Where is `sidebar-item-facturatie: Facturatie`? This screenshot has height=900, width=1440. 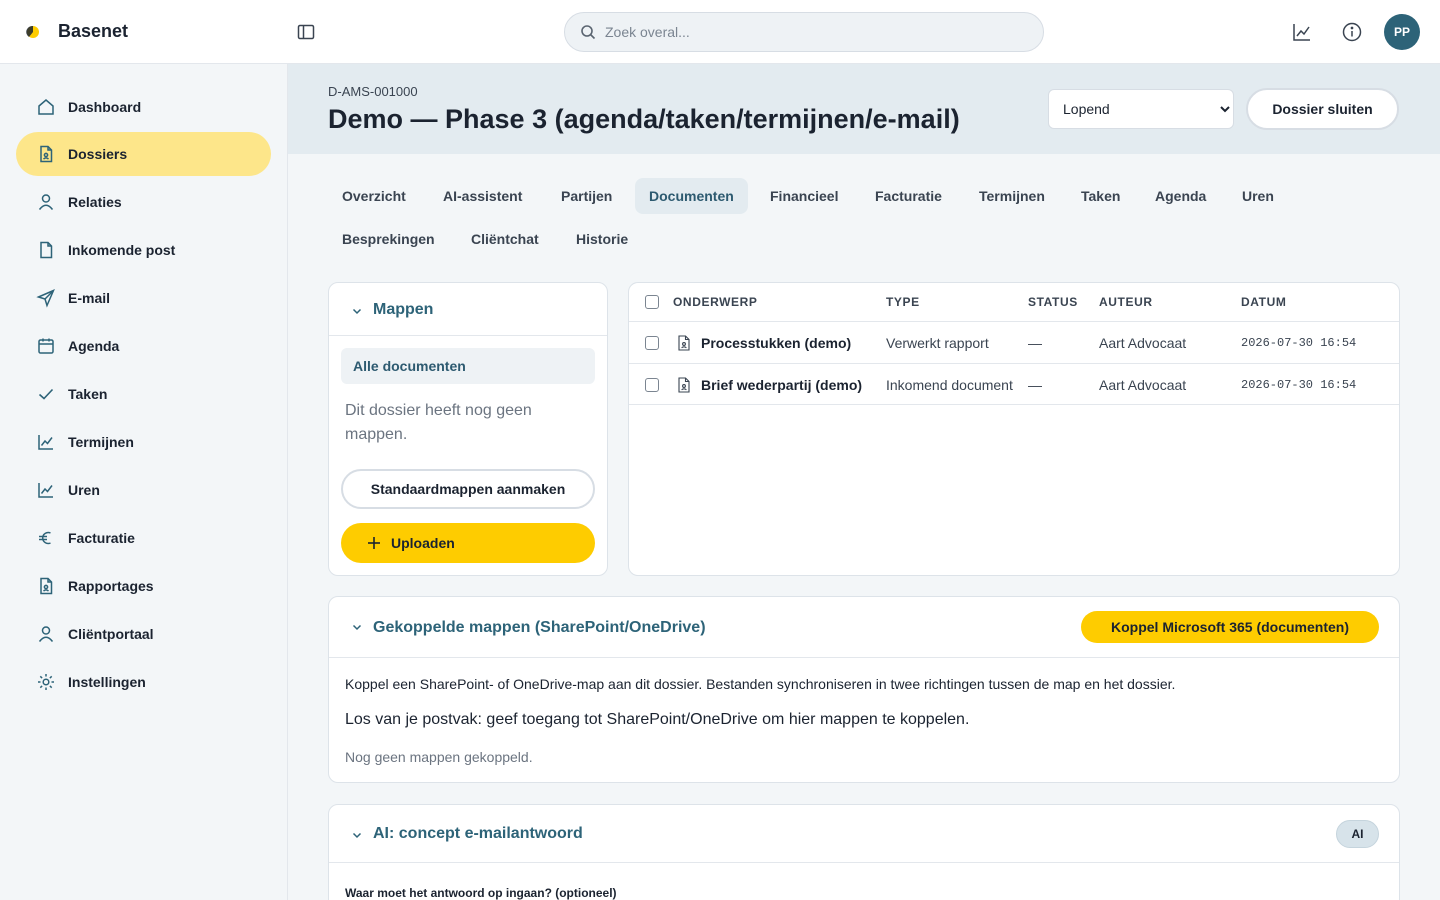
sidebar-item-facturatie: Facturatie is located at coordinates (143, 538).